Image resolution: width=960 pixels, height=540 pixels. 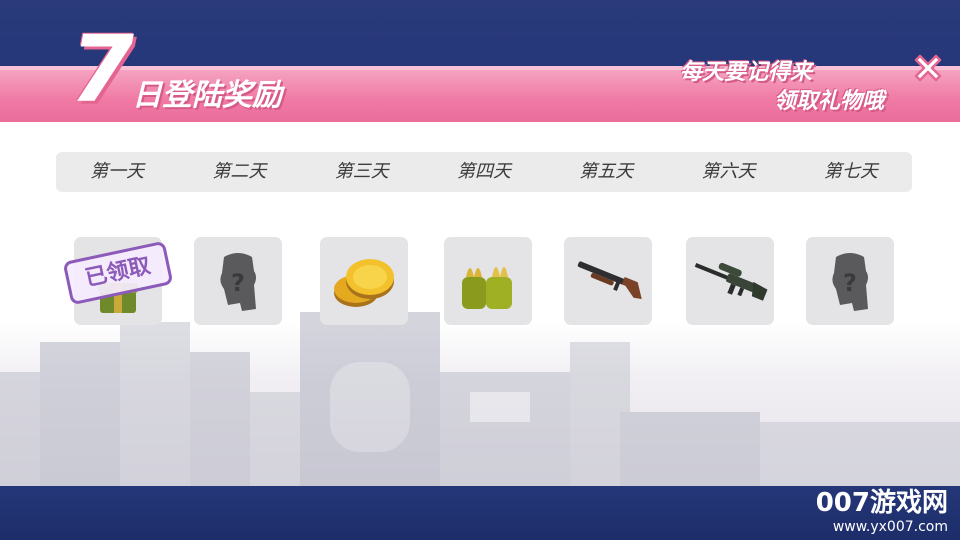 What do you see at coordinates (881, 503) in the screenshot?
I see `watermark-brand: 007游戏网` at bounding box center [881, 503].